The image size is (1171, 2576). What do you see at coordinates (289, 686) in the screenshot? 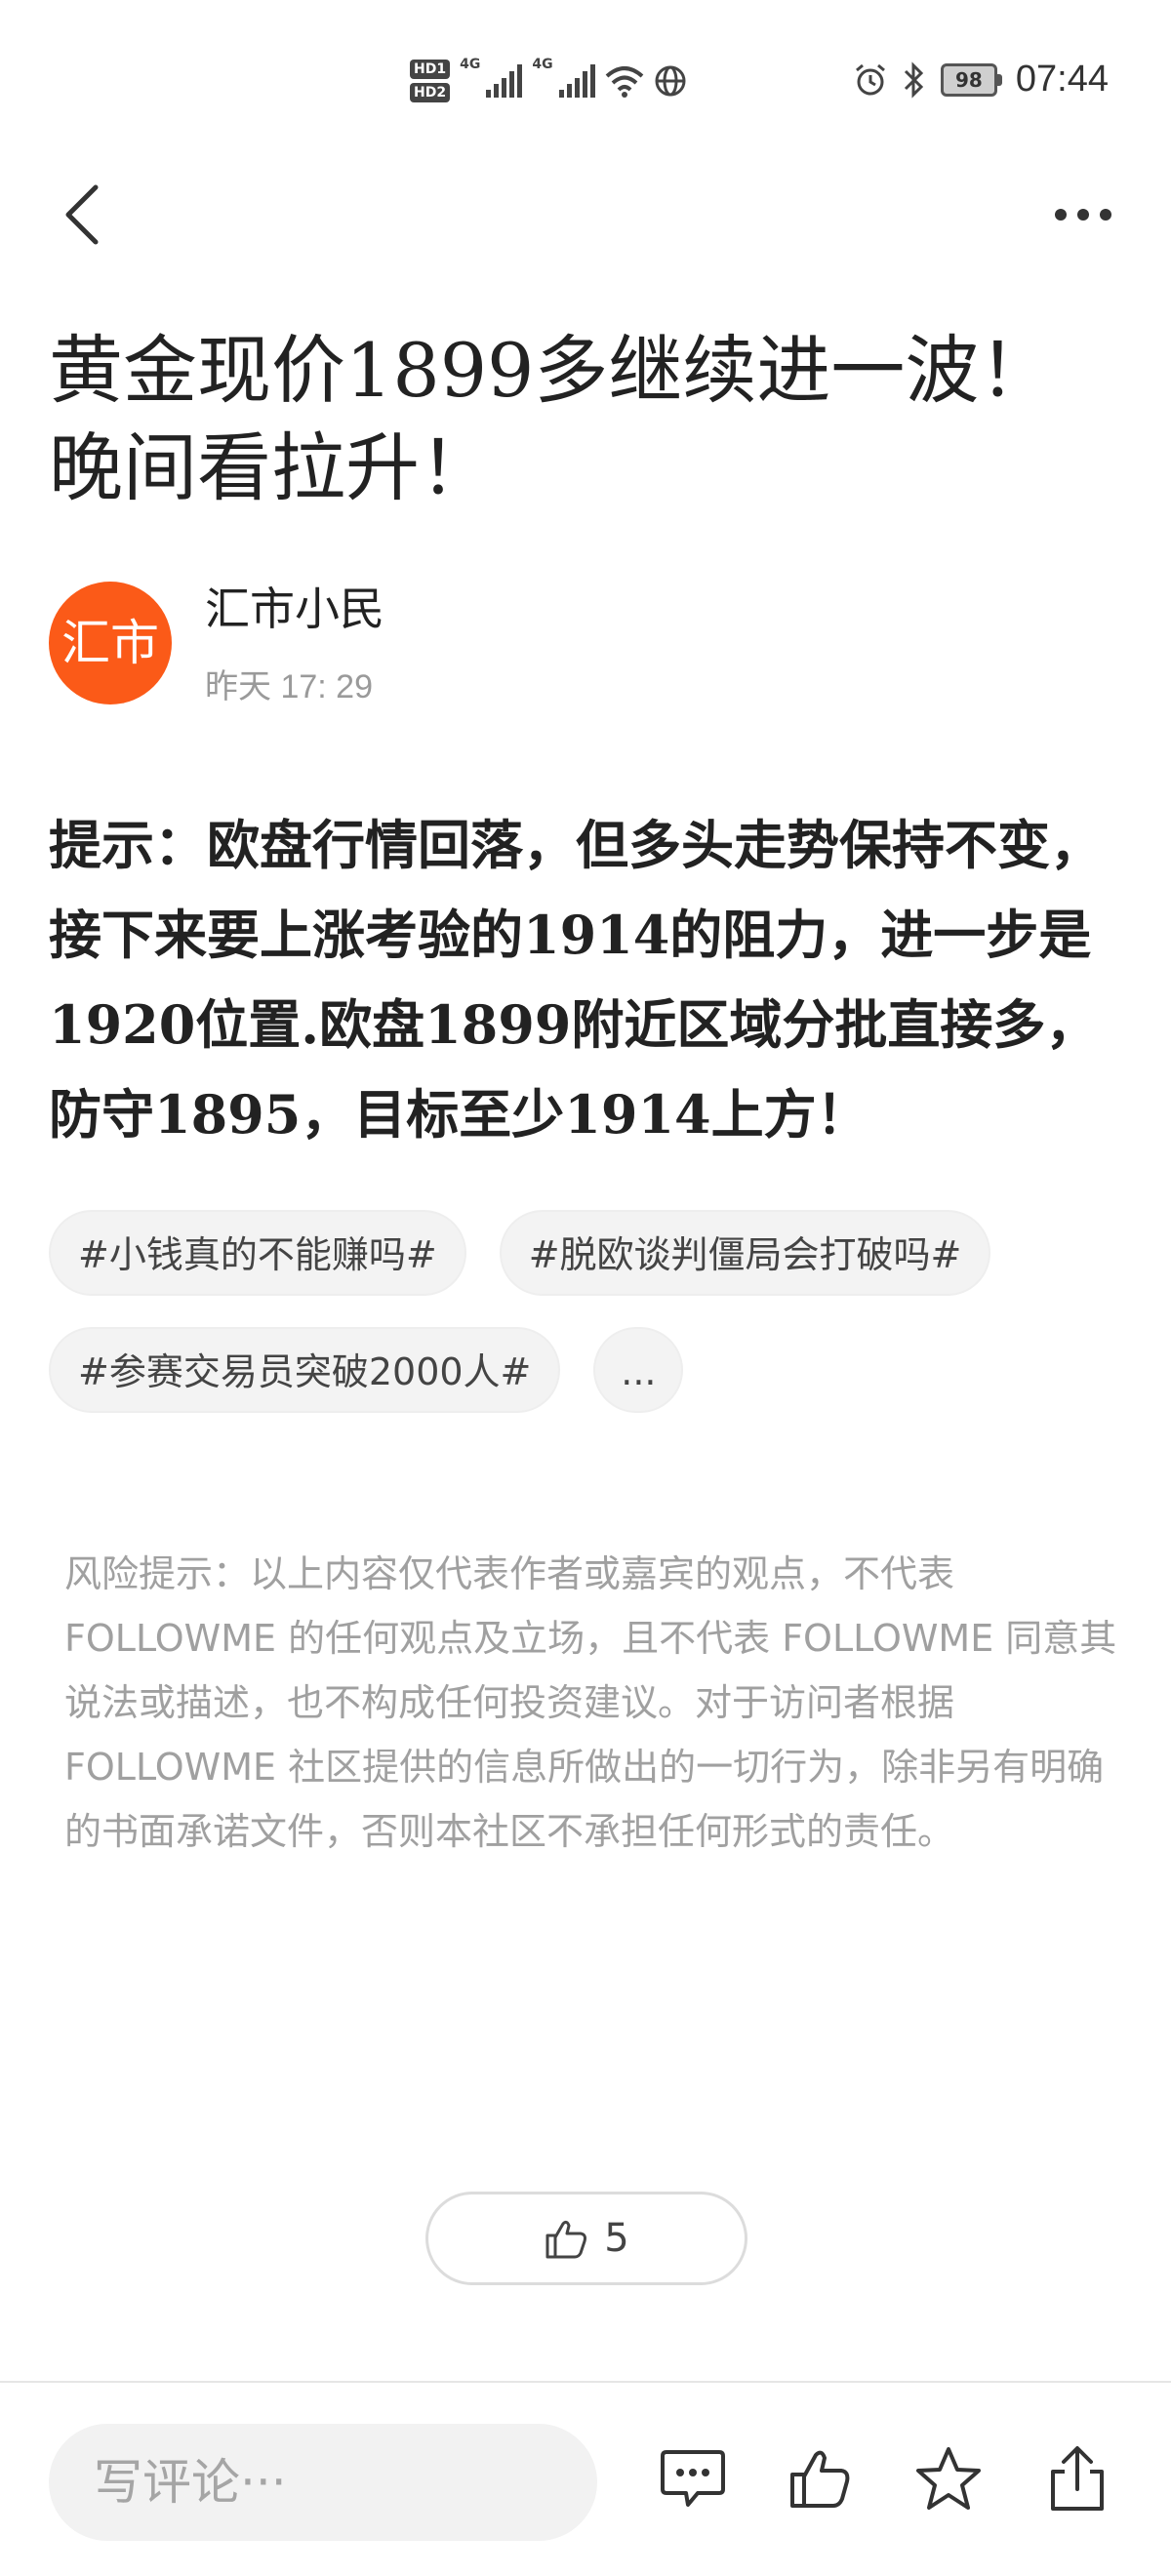
I see `post-timestamp: 昨天 17: 29` at bounding box center [289, 686].